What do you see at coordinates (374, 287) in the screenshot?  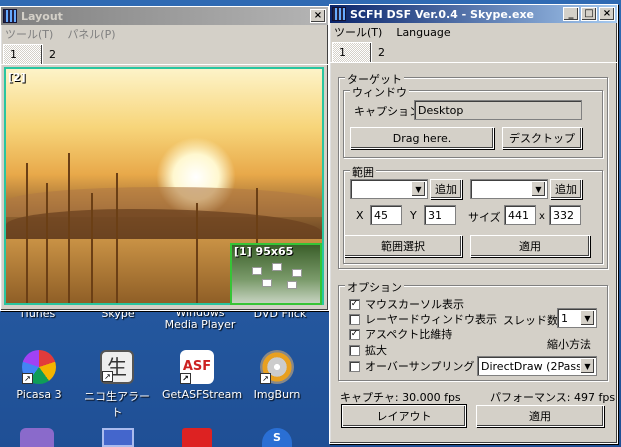 I see `options-group-label: オプション` at bounding box center [374, 287].